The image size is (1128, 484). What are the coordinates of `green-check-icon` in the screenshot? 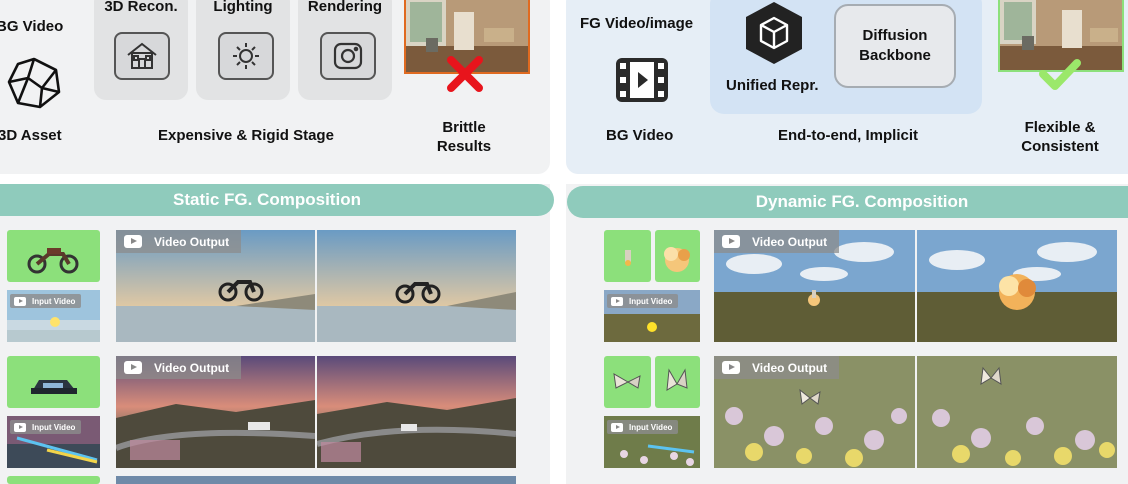 It's located at (1060, 74).